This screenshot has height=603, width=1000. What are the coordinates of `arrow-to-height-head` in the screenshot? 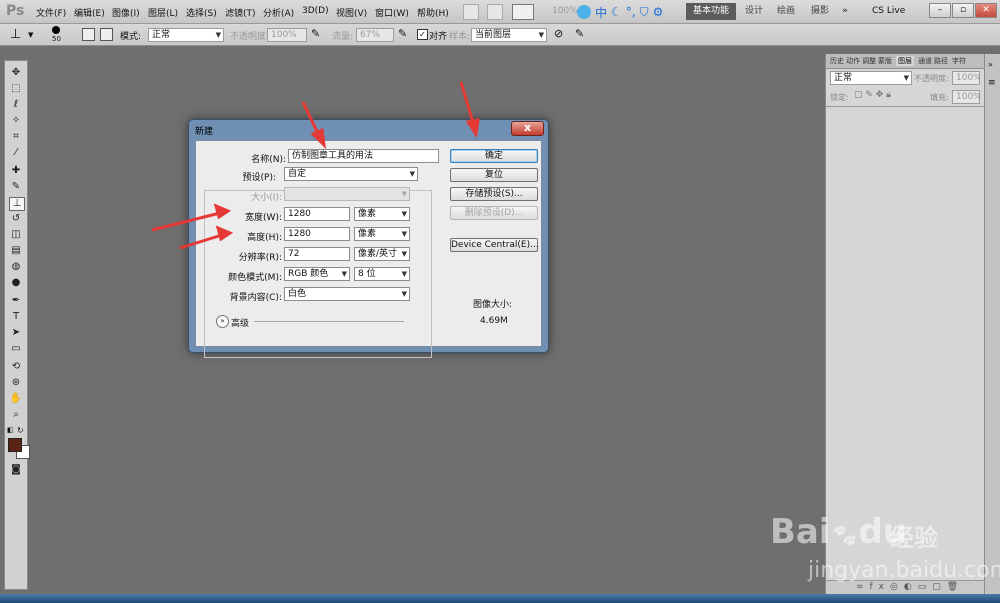 It's located at (224, 233).